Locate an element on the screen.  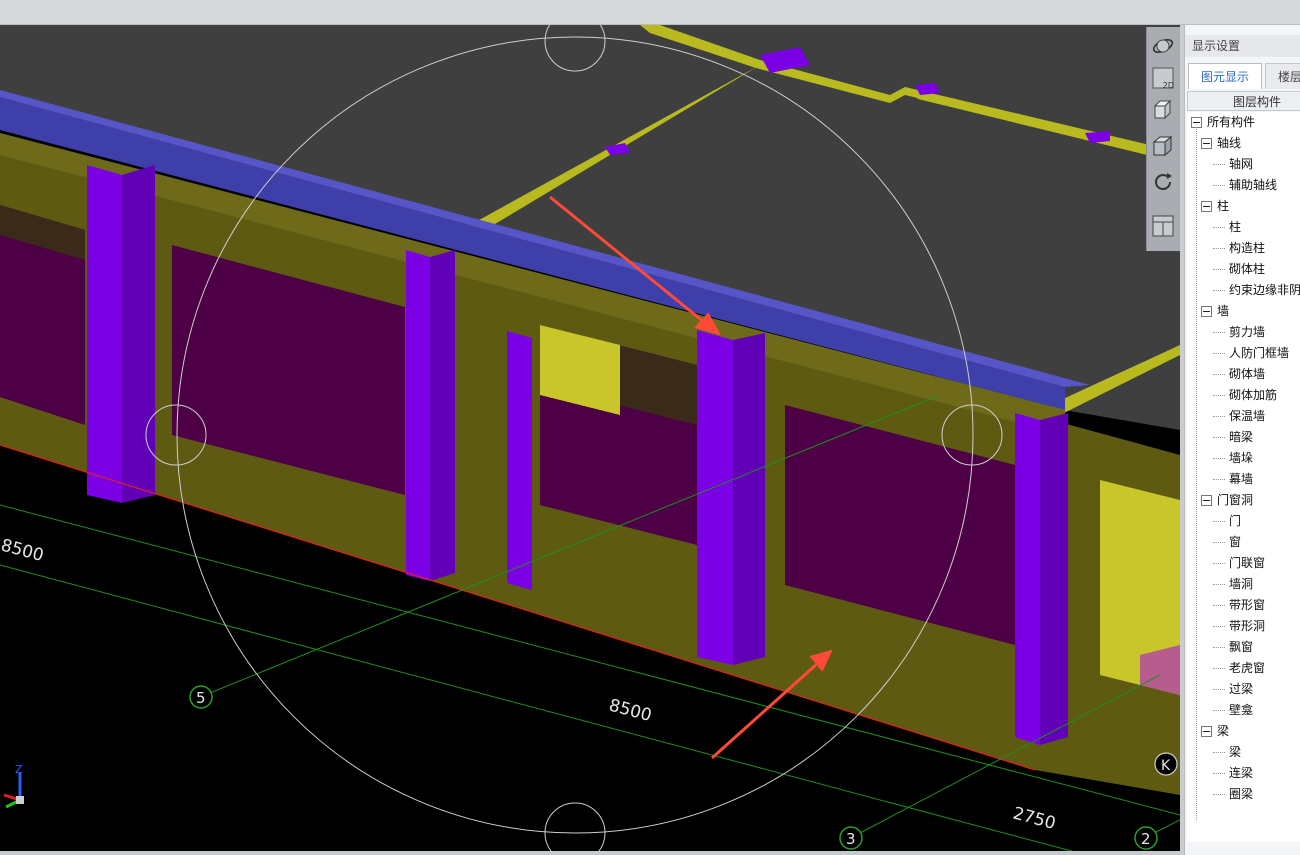
tree-item-label: 墙洞 is located at coordinates (1241, 584).